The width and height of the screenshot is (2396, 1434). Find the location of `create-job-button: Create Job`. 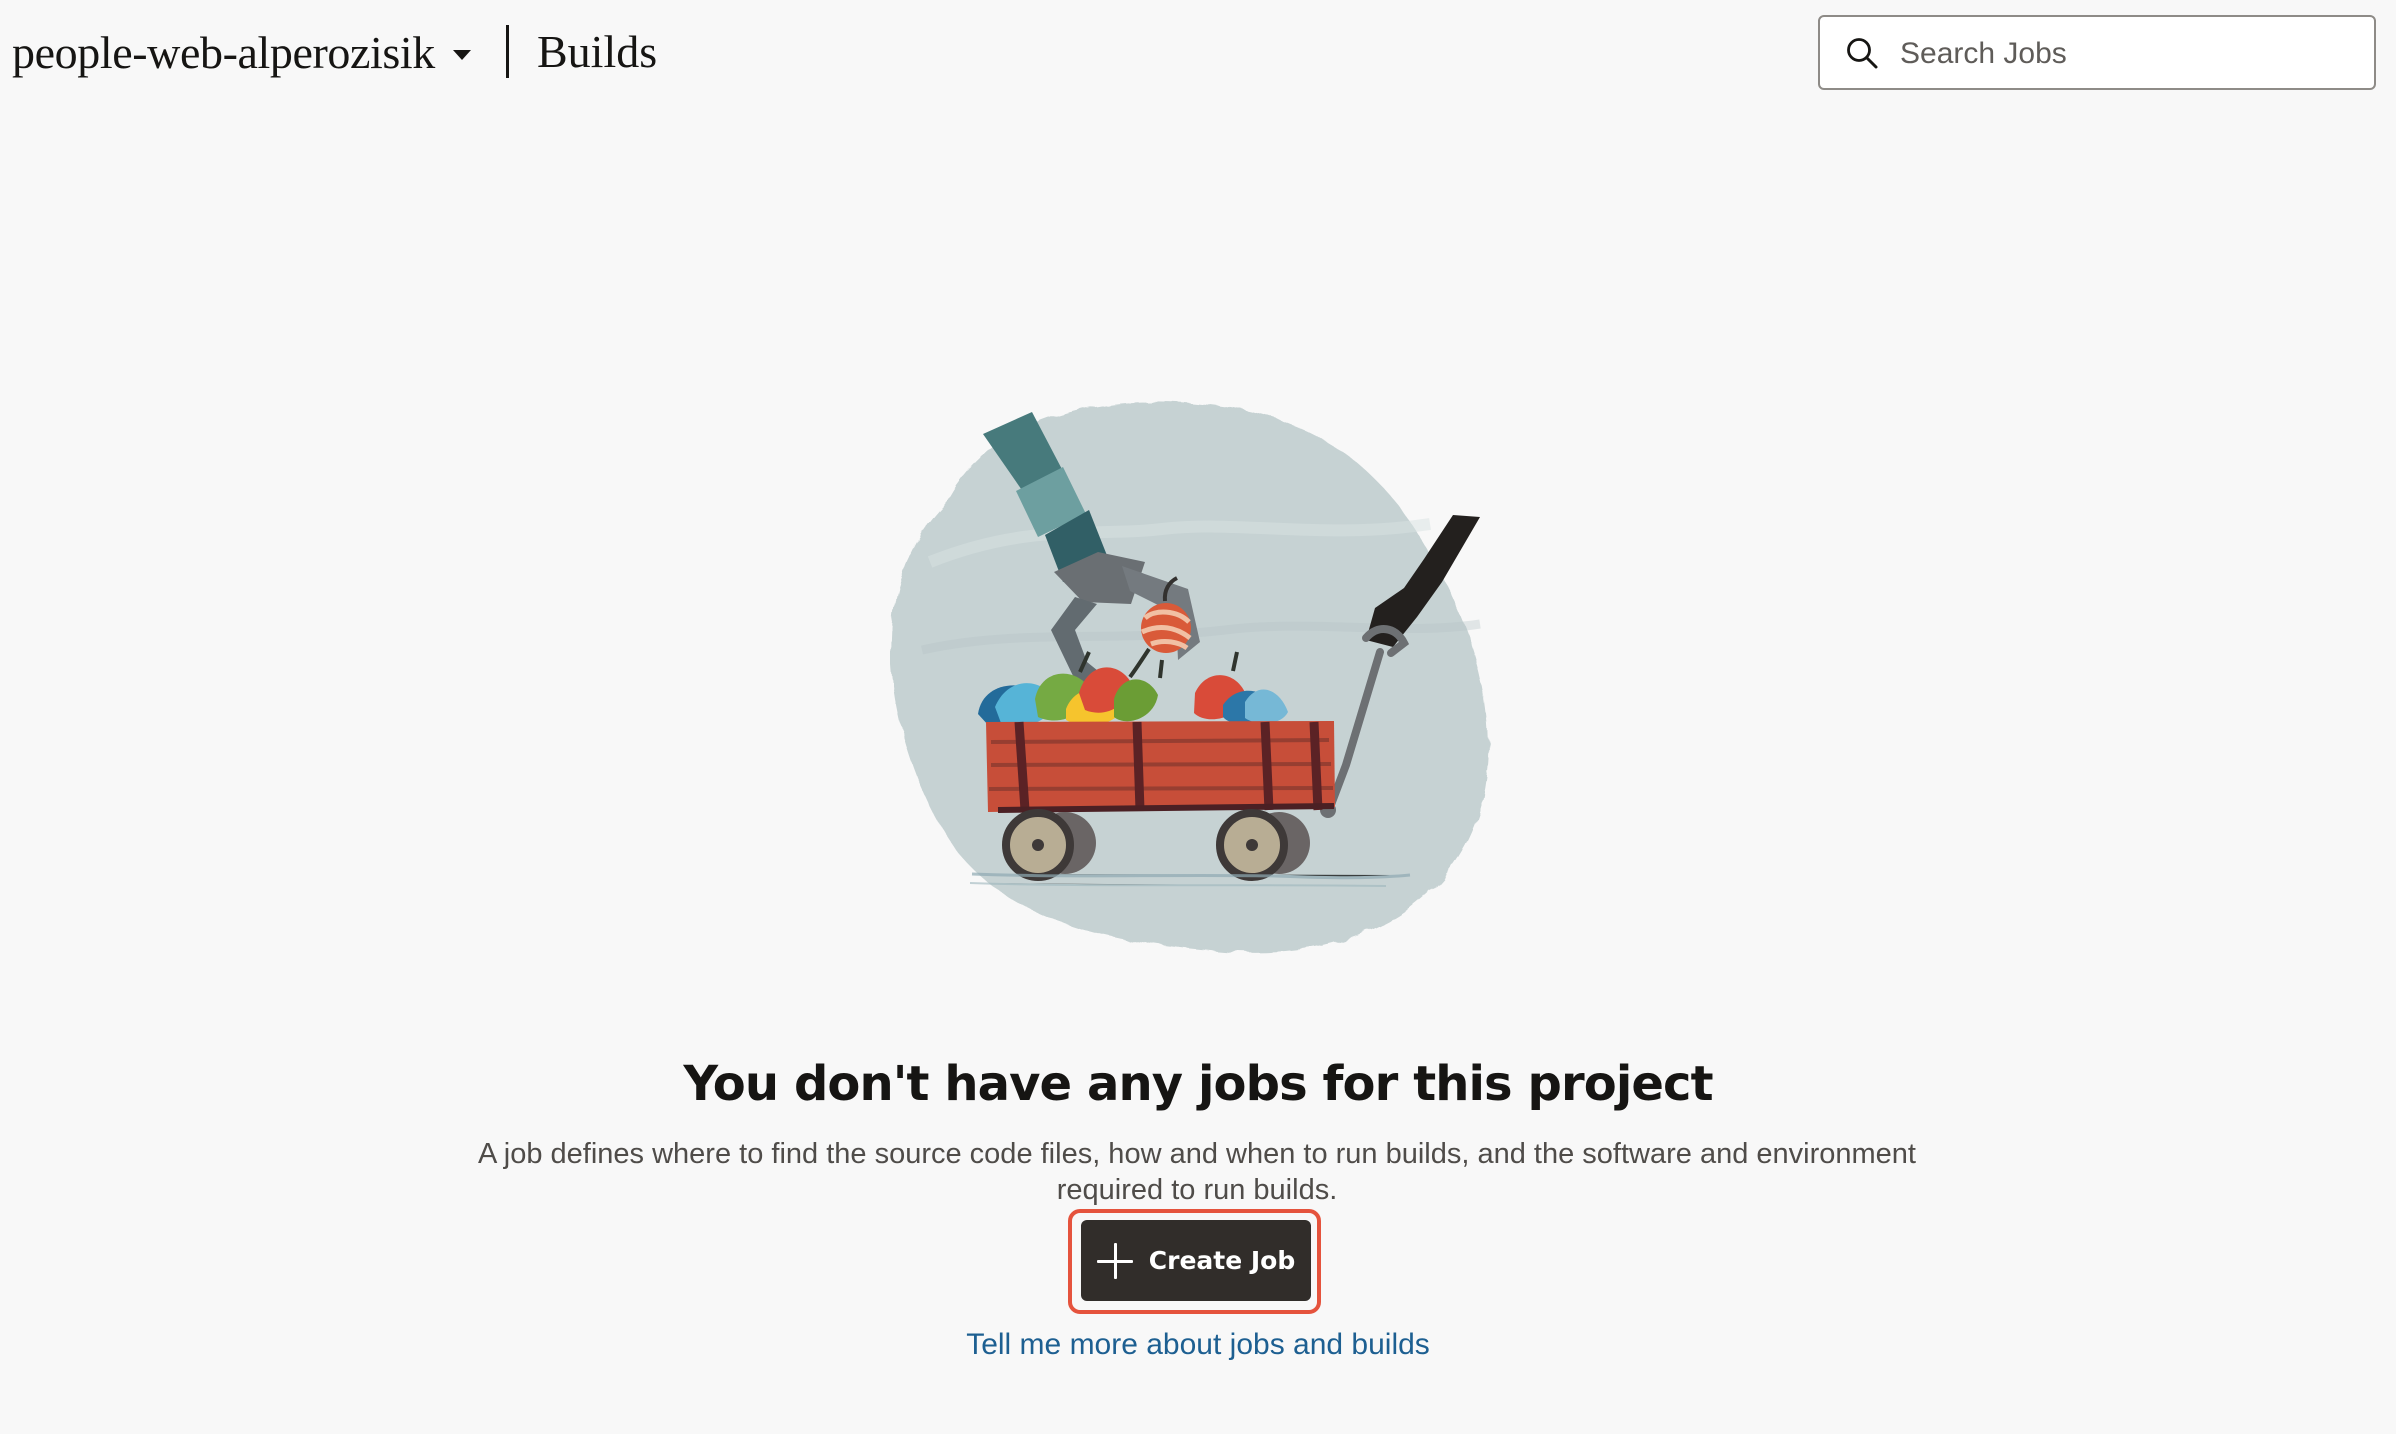

create-job-button: Create Job is located at coordinates (1196, 1260).